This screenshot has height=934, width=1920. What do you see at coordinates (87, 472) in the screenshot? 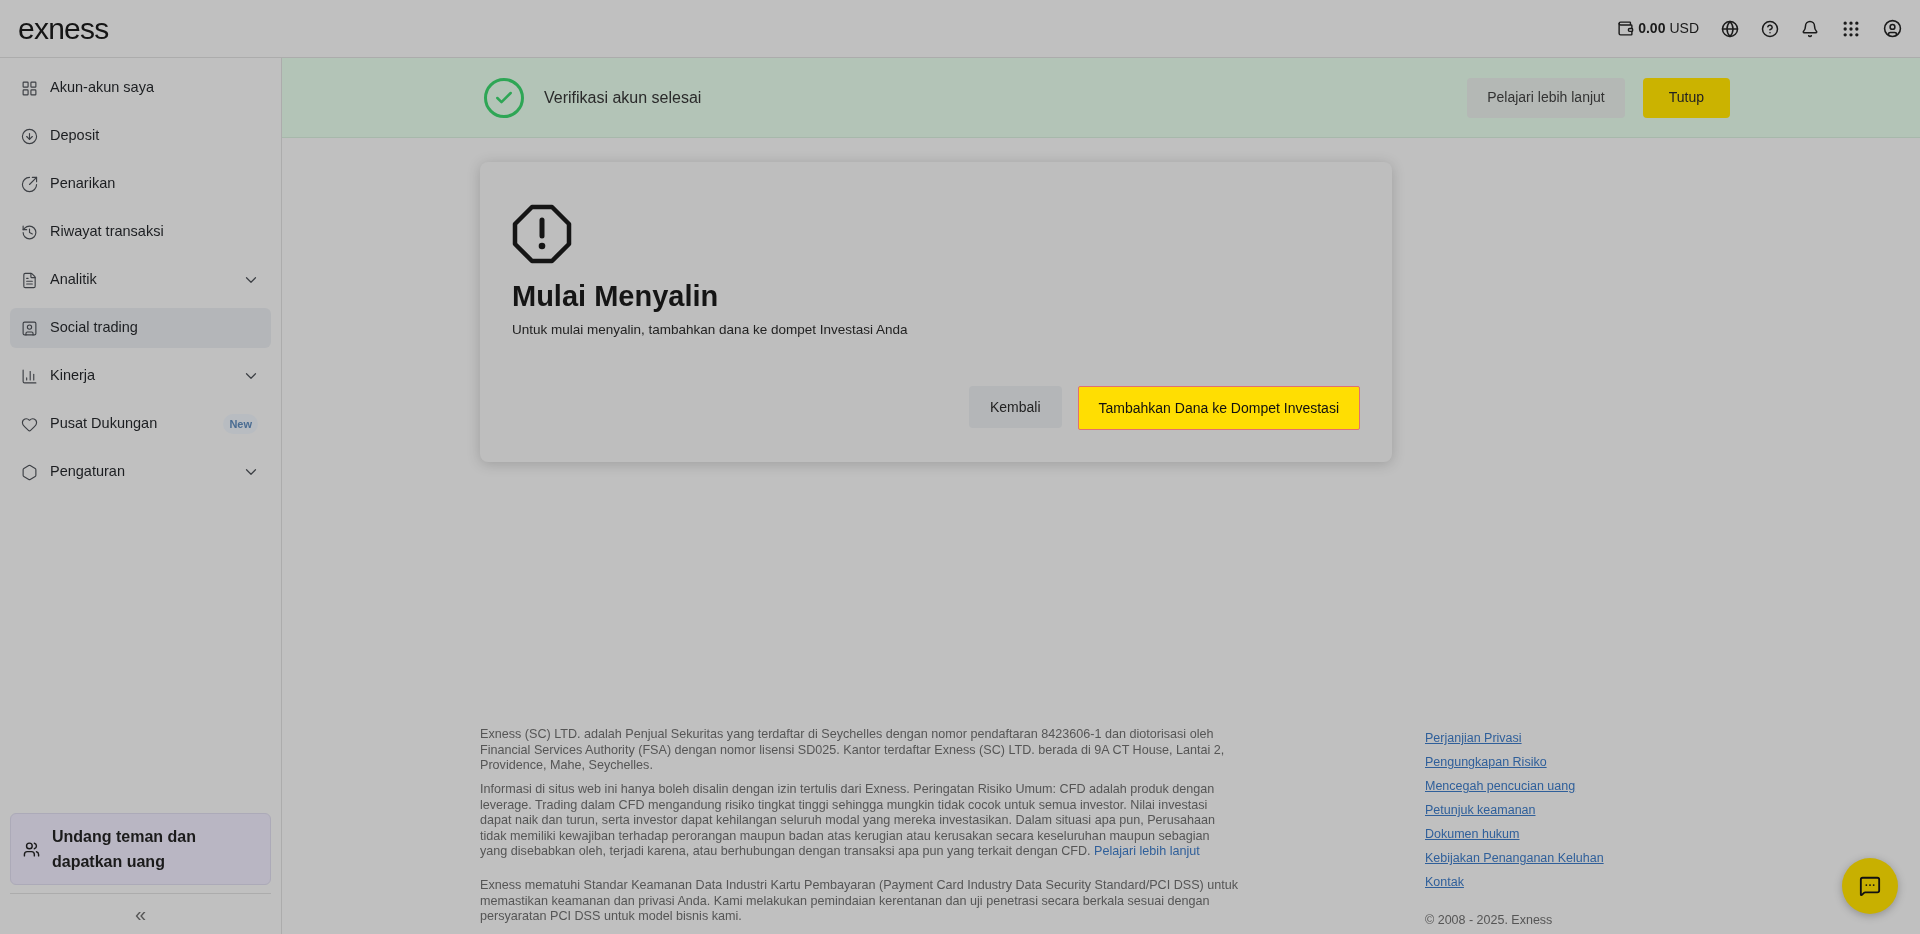
I see `sidebar-label: Pengaturan` at bounding box center [87, 472].